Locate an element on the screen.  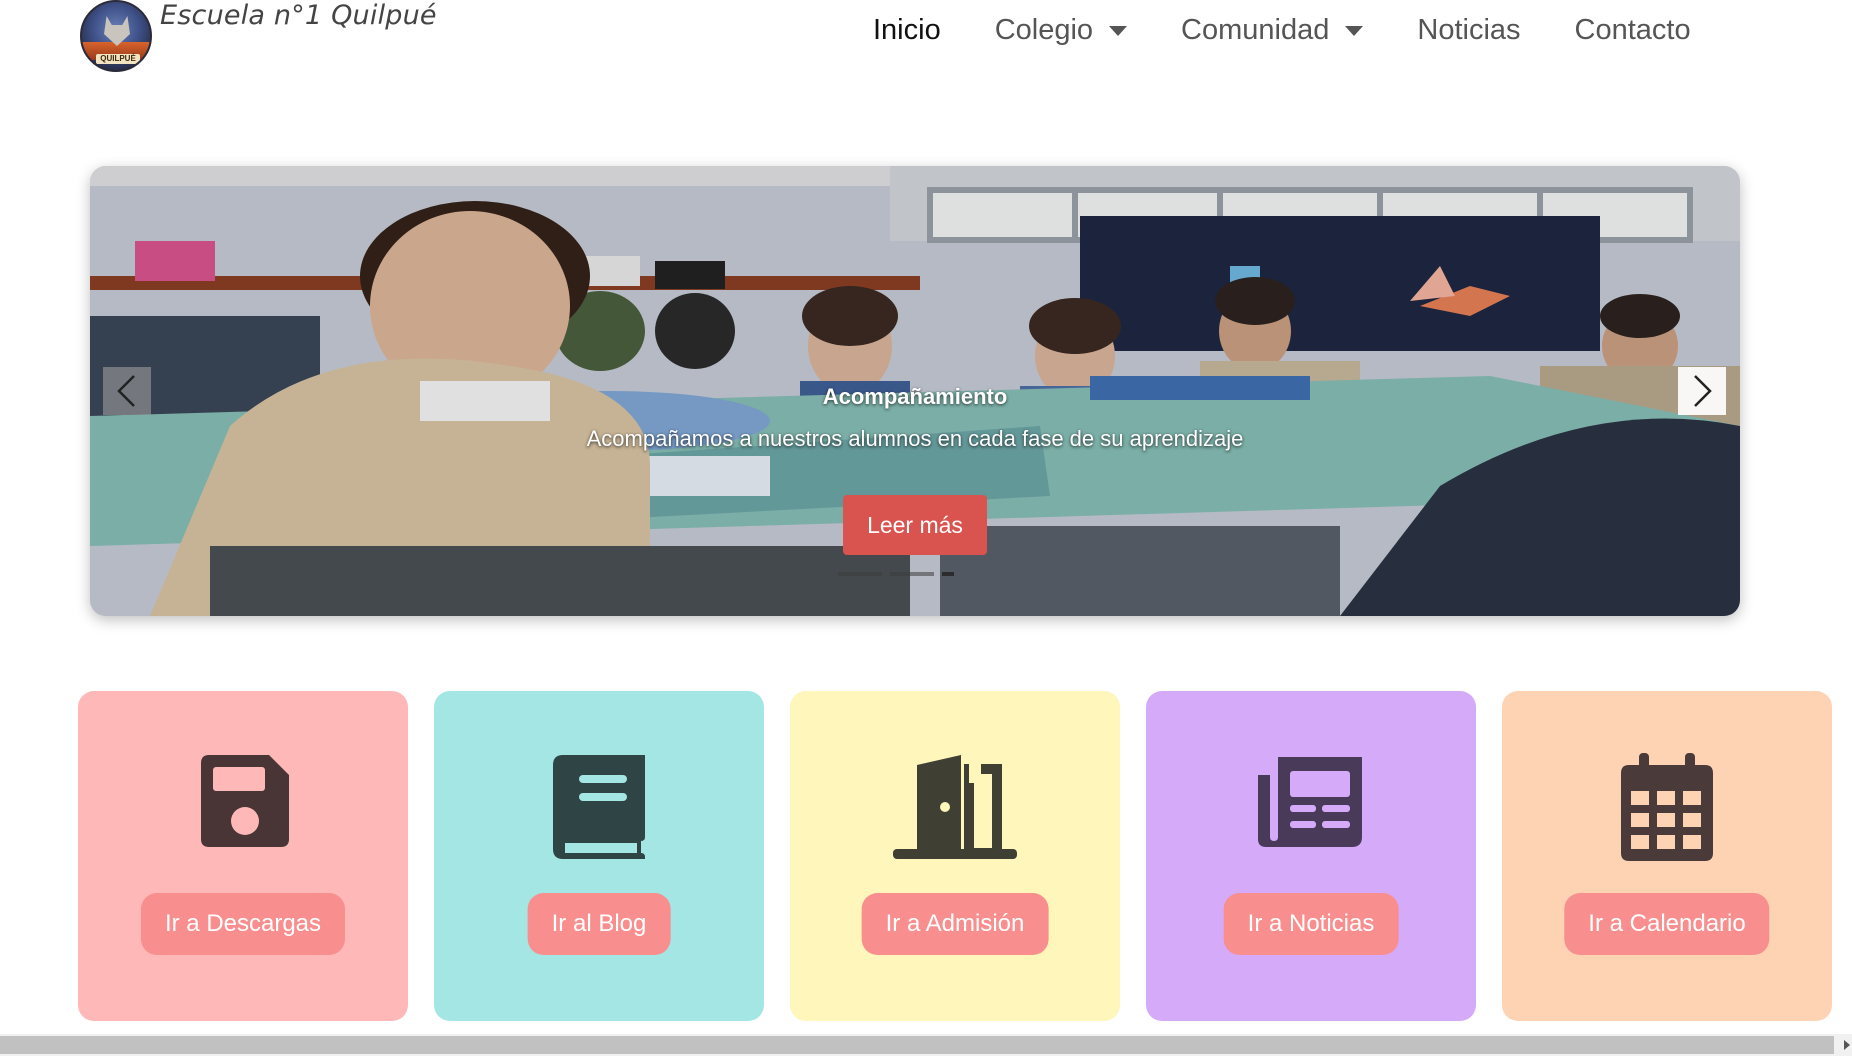
nav-item-inicio: Inicio is located at coordinates (907, 30).